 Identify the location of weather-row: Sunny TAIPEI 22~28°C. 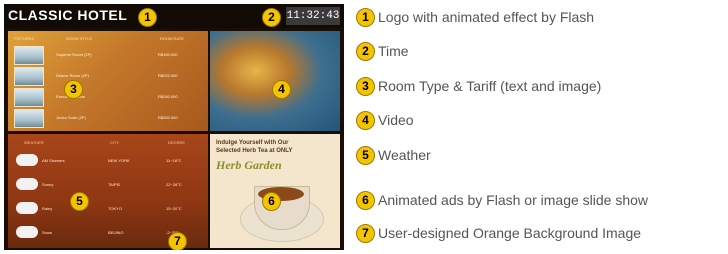
(108, 184).